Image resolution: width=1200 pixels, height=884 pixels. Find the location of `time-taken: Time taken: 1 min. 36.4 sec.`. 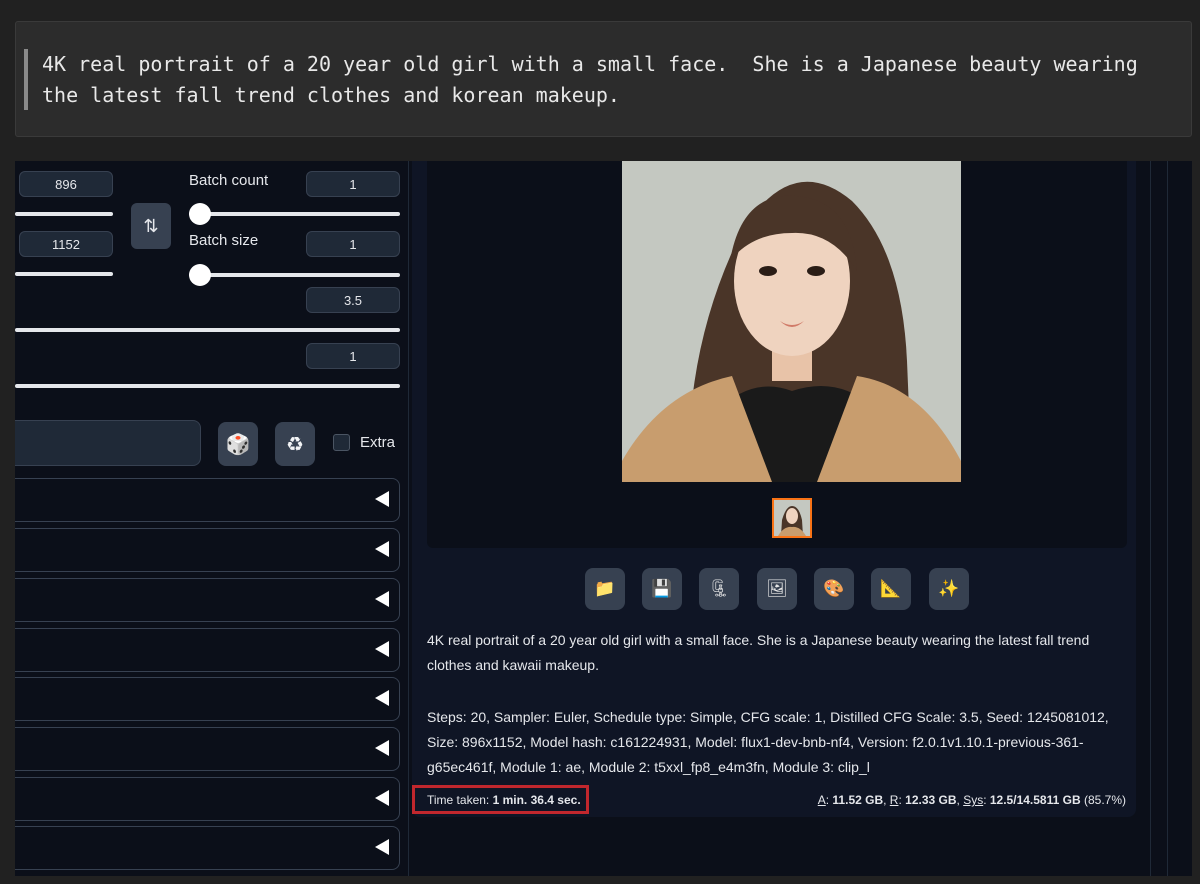

time-taken: Time taken: 1 min. 36.4 sec. is located at coordinates (504, 800).